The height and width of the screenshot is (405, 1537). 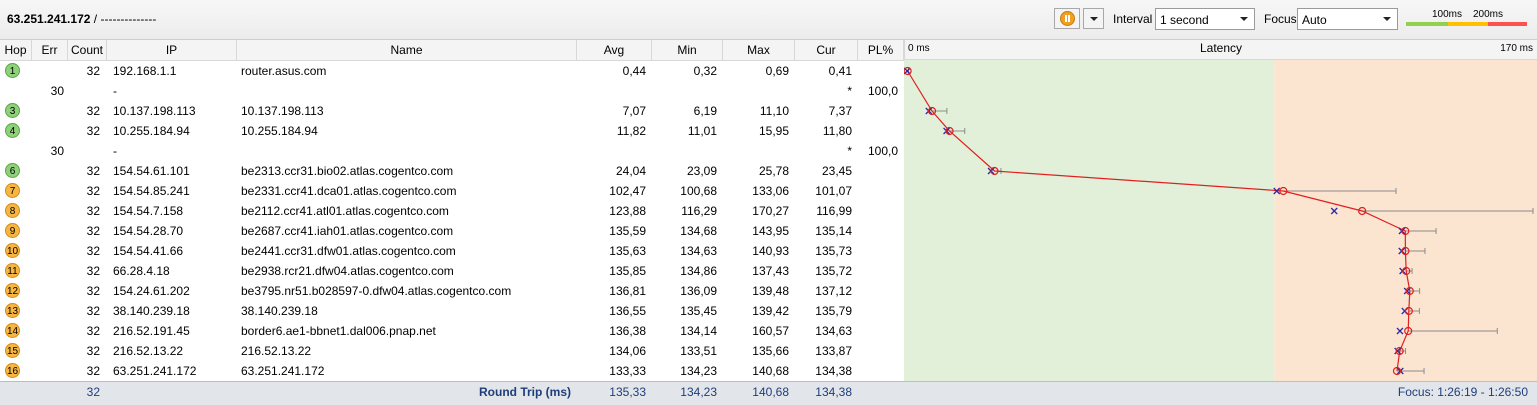 I want to click on cell-avg: 24,04, so click(x=630, y=171).